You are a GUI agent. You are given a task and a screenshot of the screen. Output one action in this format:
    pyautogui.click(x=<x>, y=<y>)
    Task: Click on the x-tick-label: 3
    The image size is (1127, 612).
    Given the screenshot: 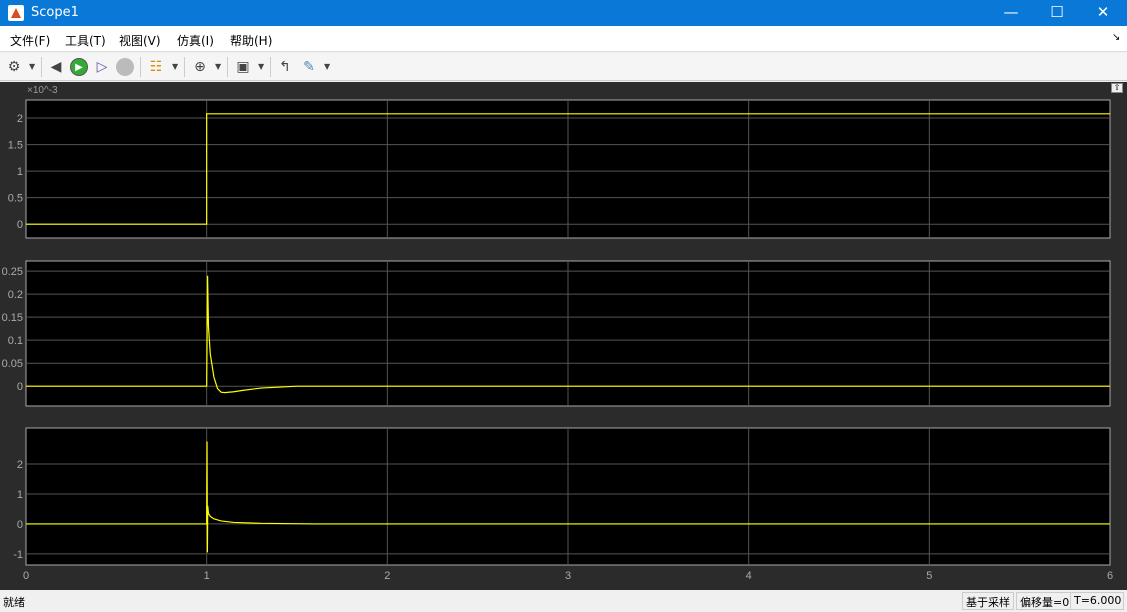 What is the action you would take?
    pyautogui.click(x=568, y=576)
    